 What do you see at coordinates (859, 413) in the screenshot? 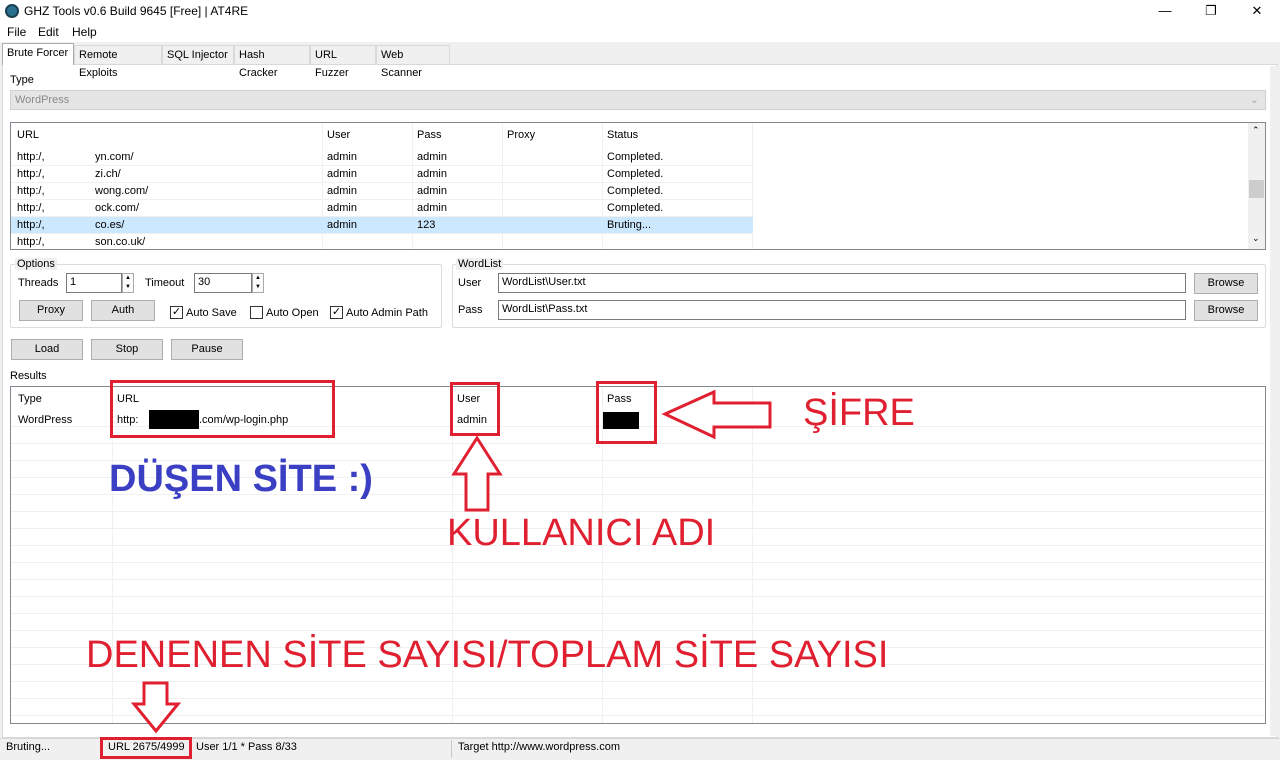
I see `sifre-annotation: ŞİFRE` at bounding box center [859, 413].